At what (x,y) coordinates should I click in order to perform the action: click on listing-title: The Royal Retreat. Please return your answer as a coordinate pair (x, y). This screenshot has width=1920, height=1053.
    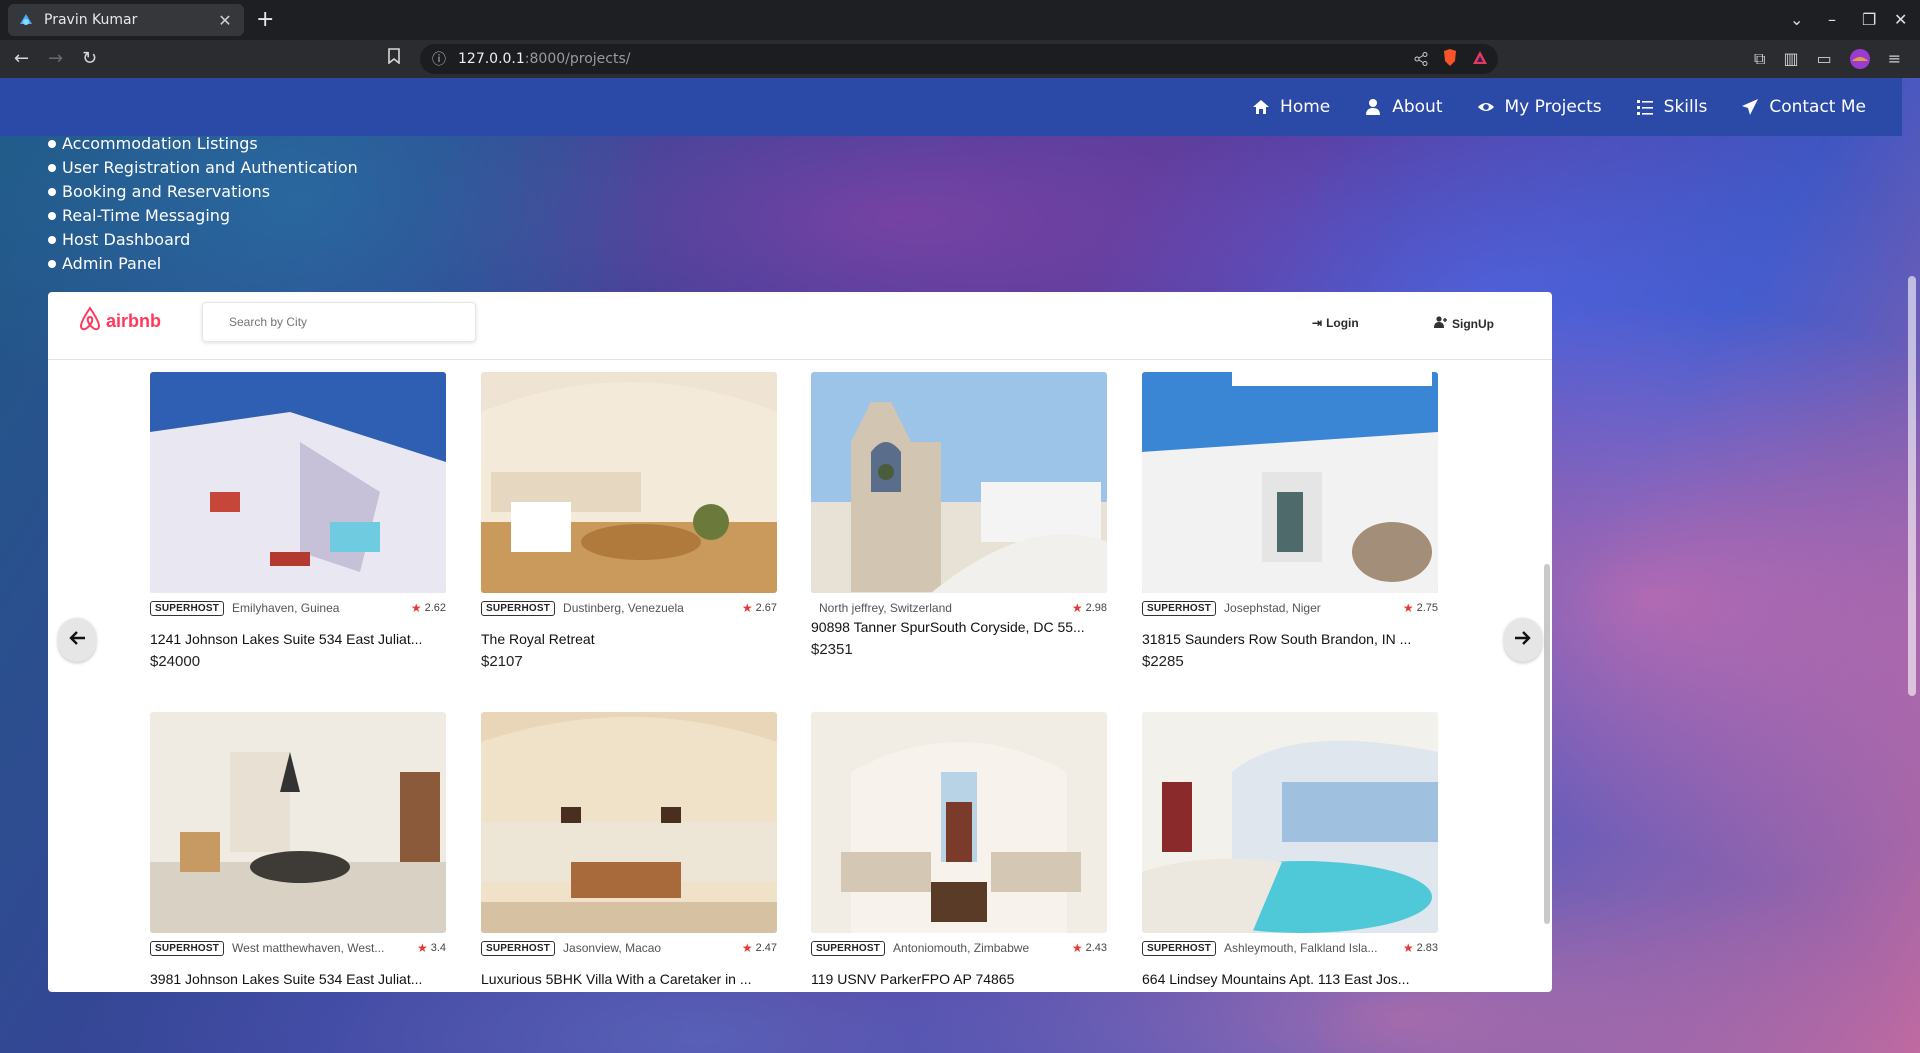
    Looking at the image, I should click on (629, 639).